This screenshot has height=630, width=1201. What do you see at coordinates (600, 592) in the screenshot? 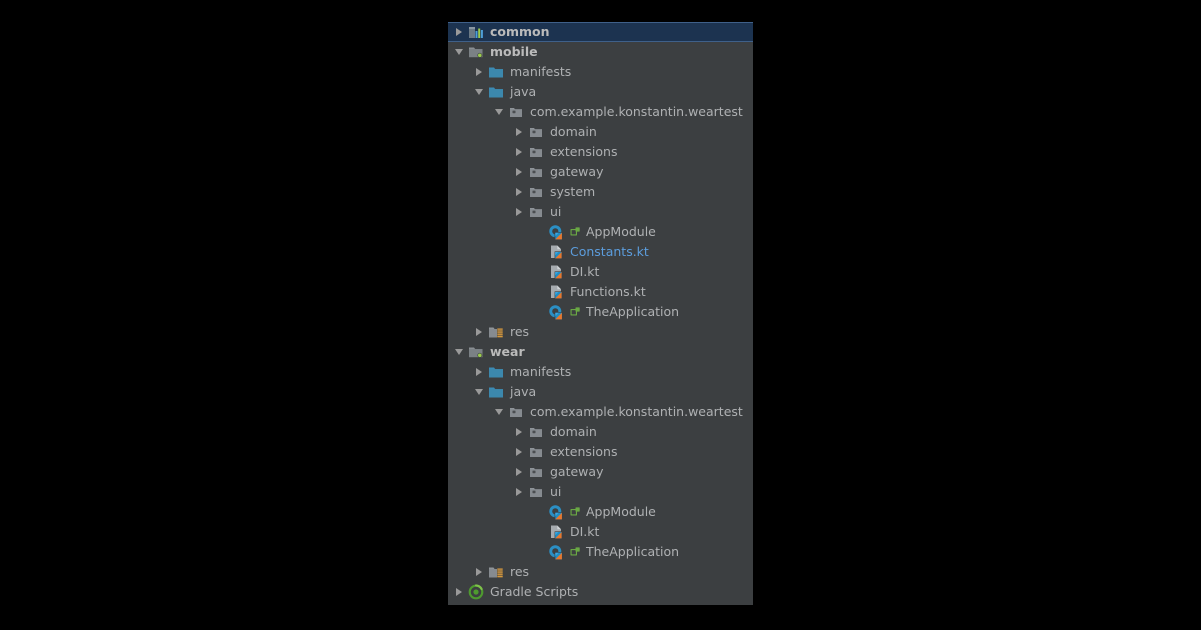
I see `tree-row: Gradle Scripts` at bounding box center [600, 592].